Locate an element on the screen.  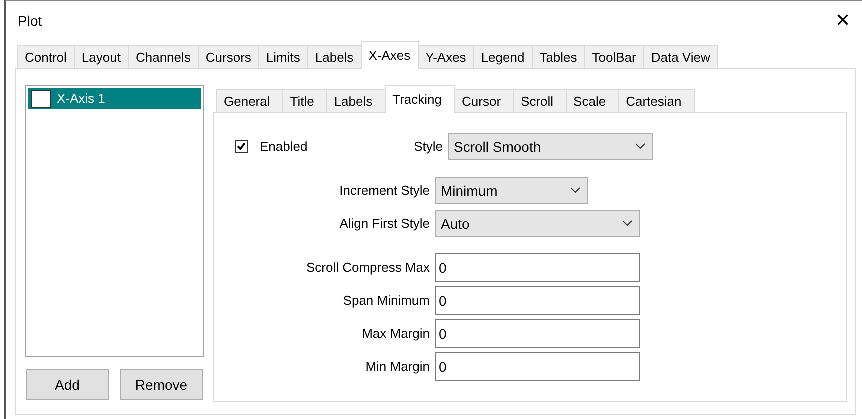
tab: Limits is located at coordinates (283, 57).